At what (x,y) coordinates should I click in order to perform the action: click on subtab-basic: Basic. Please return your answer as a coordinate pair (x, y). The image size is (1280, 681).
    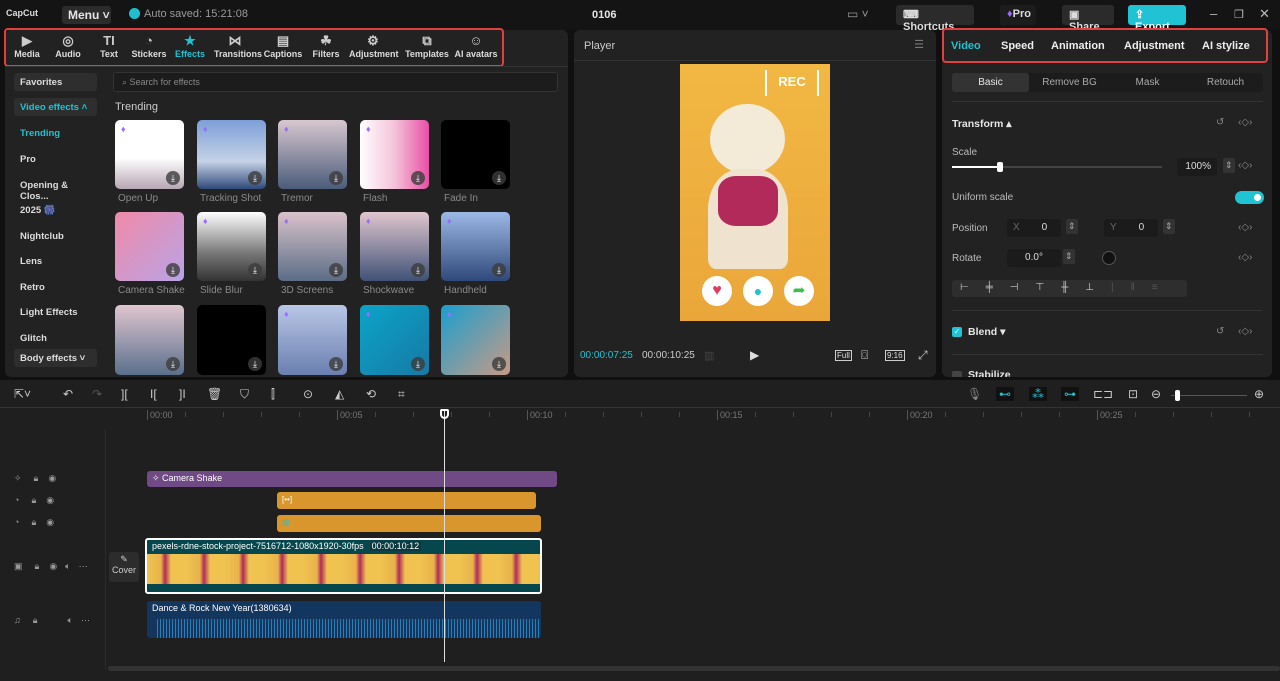
    Looking at the image, I should click on (990, 82).